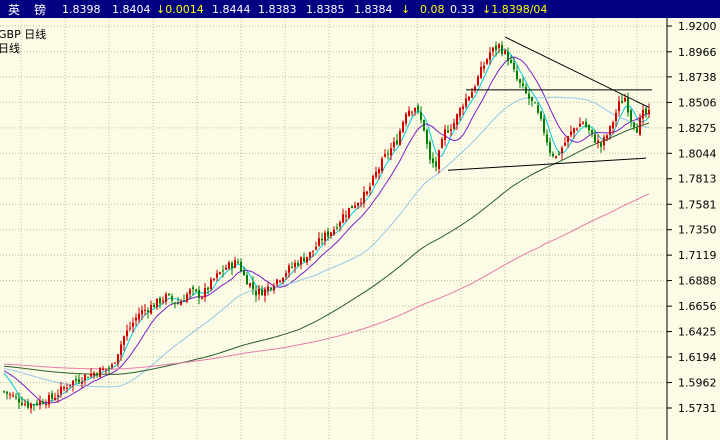 This screenshot has width=720, height=440. What do you see at coordinates (373, 9) in the screenshot?
I see `quote-value: 1.8384` at bounding box center [373, 9].